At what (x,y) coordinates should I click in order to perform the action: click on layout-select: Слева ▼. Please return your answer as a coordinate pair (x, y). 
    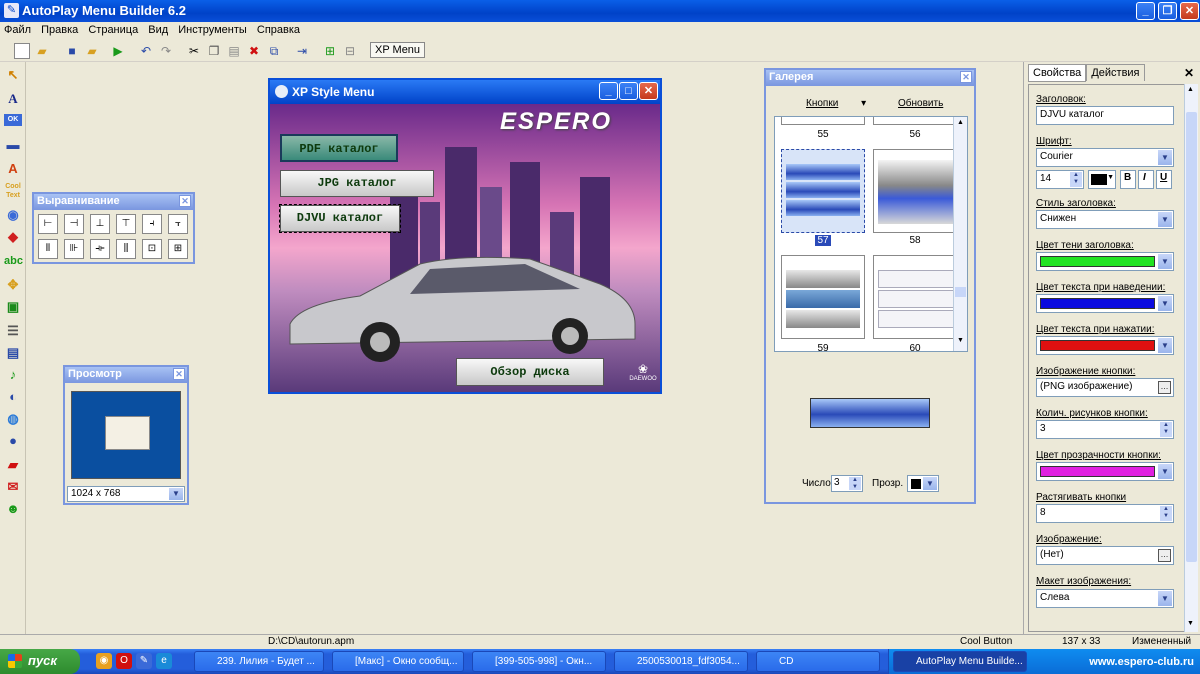
    Looking at the image, I should click on (1105, 598).